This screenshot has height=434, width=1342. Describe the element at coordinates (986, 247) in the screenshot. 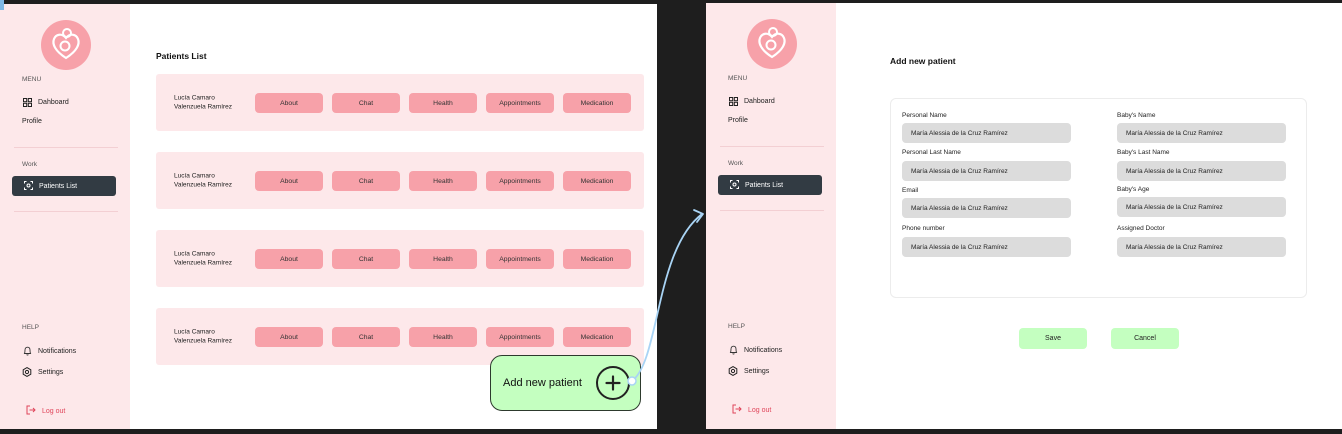

I see `phone-number-field` at that location.